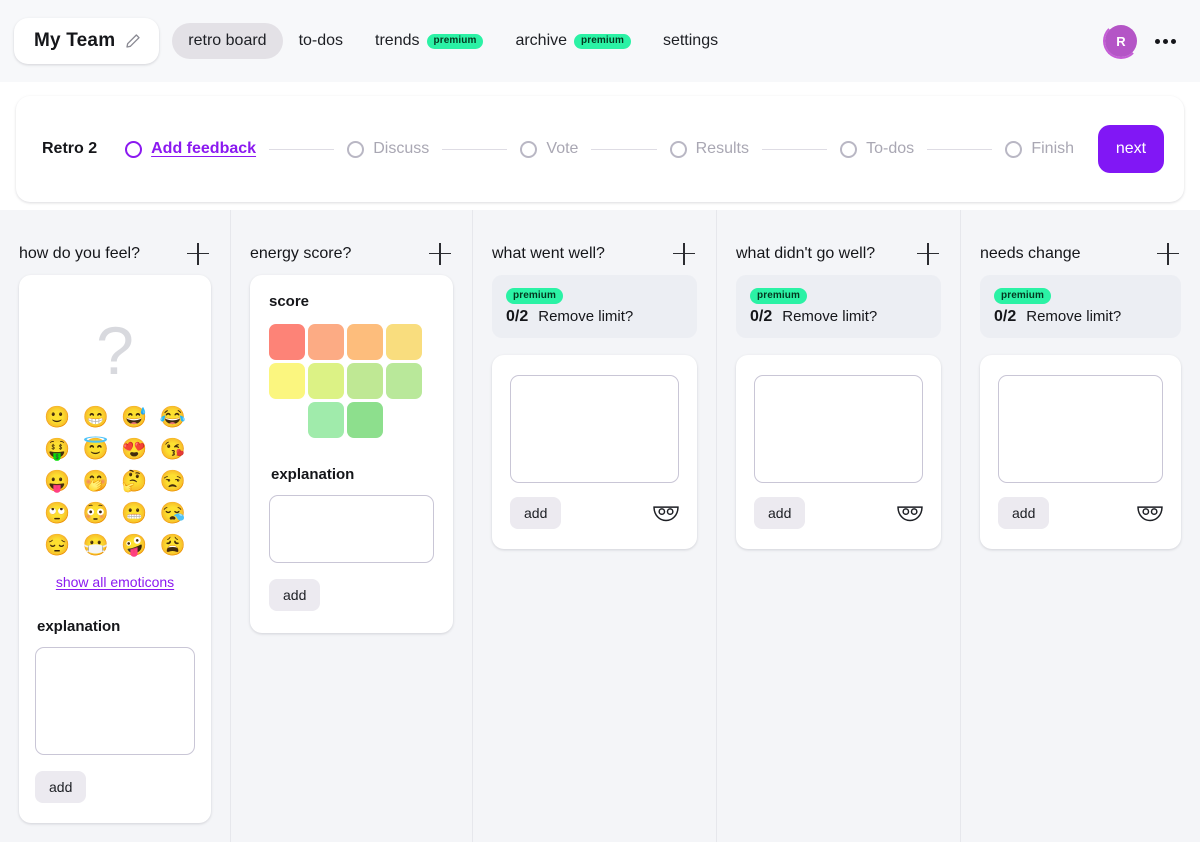 The width and height of the screenshot is (1200, 842). I want to click on nav-item-to-dos: to-dos, so click(321, 41).